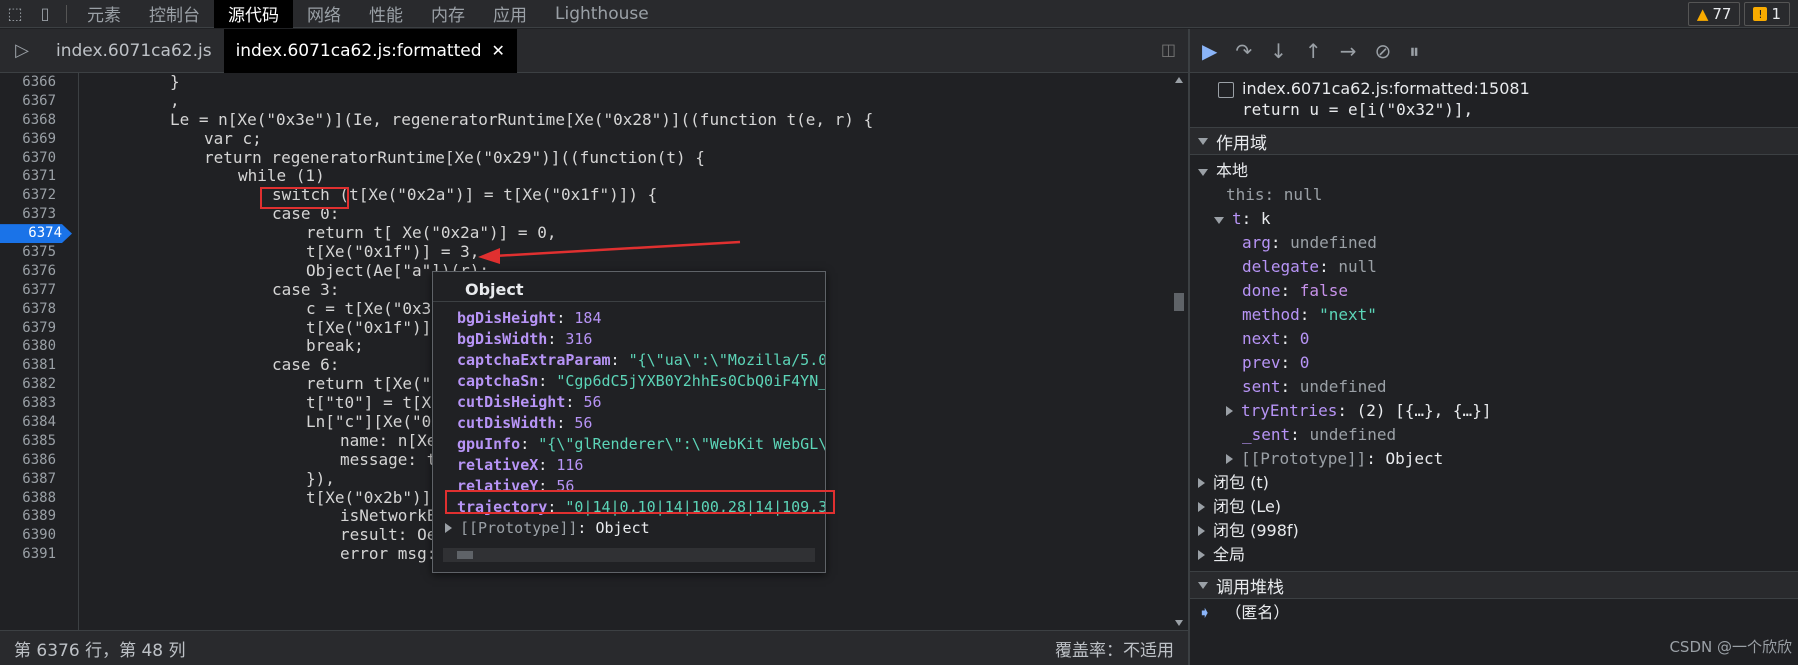 This screenshot has width=1798, height=665. What do you see at coordinates (497, 50) in the screenshot?
I see `close-icon: ✕` at bounding box center [497, 50].